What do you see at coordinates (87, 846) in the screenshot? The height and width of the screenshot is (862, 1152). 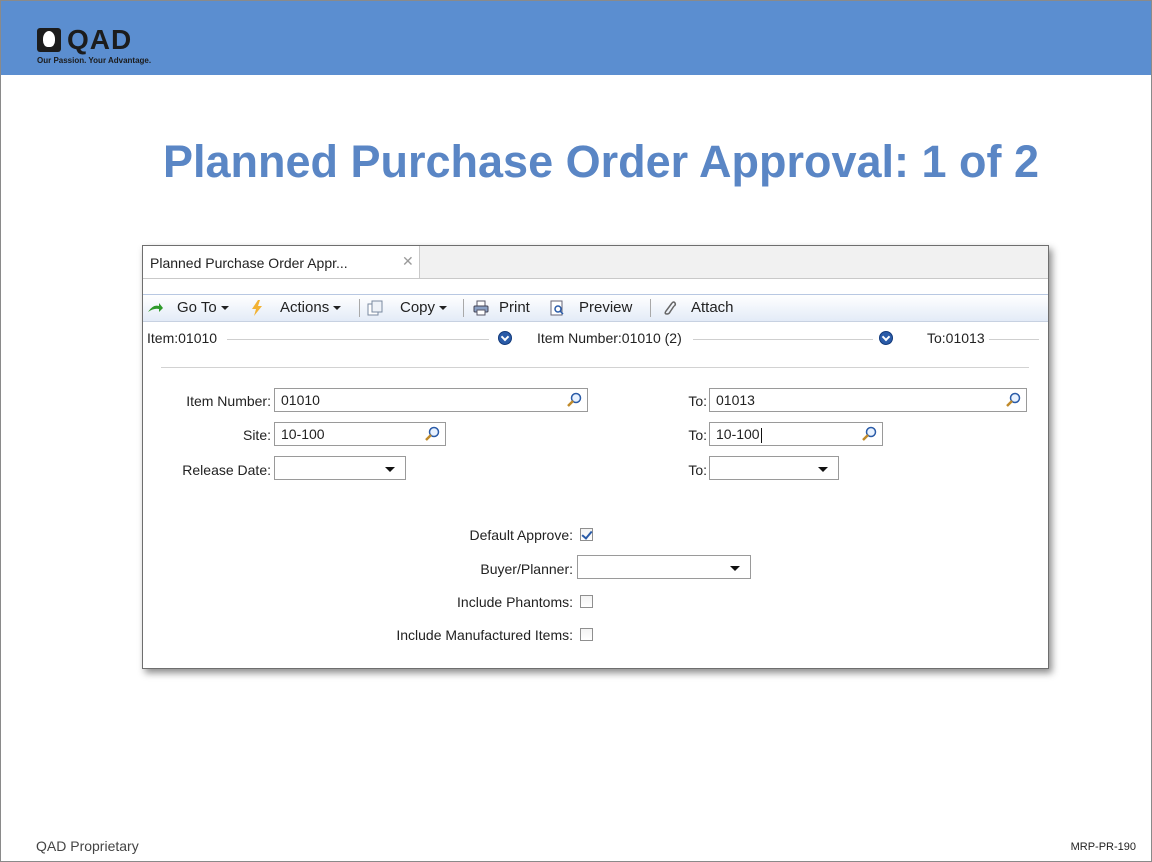 I see `footer-proprietary: QAD Proprietary` at bounding box center [87, 846].